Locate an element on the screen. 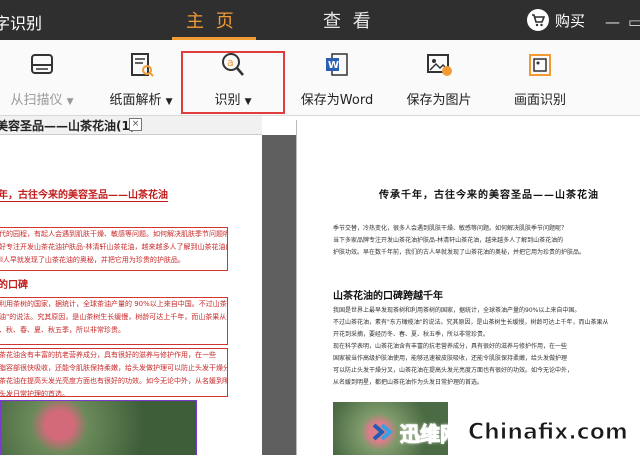 The width and height of the screenshot is (640, 455). document-tab: 美容圣品——山茶花油(1) is located at coordinates (67, 125).